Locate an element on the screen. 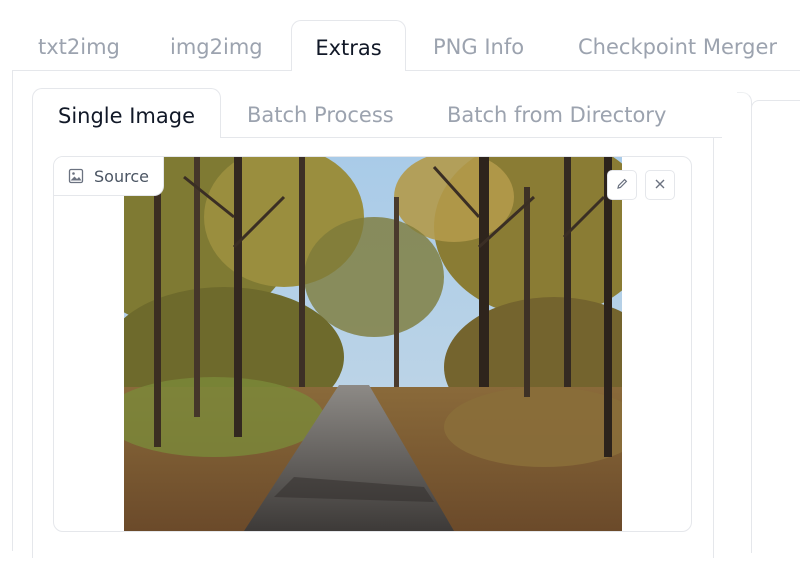 This screenshot has width=800, height=570. pencil-icon is located at coordinates (622, 185).